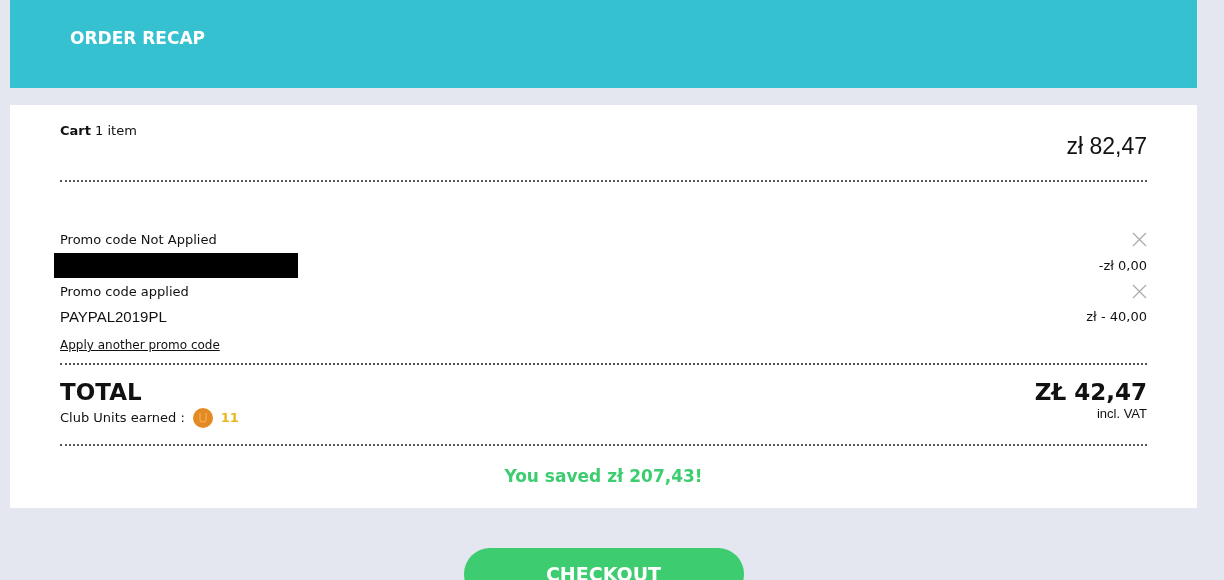 This screenshot has height=580, width=1224. I want to click on total-label: TOTAL, so click(101, 392).